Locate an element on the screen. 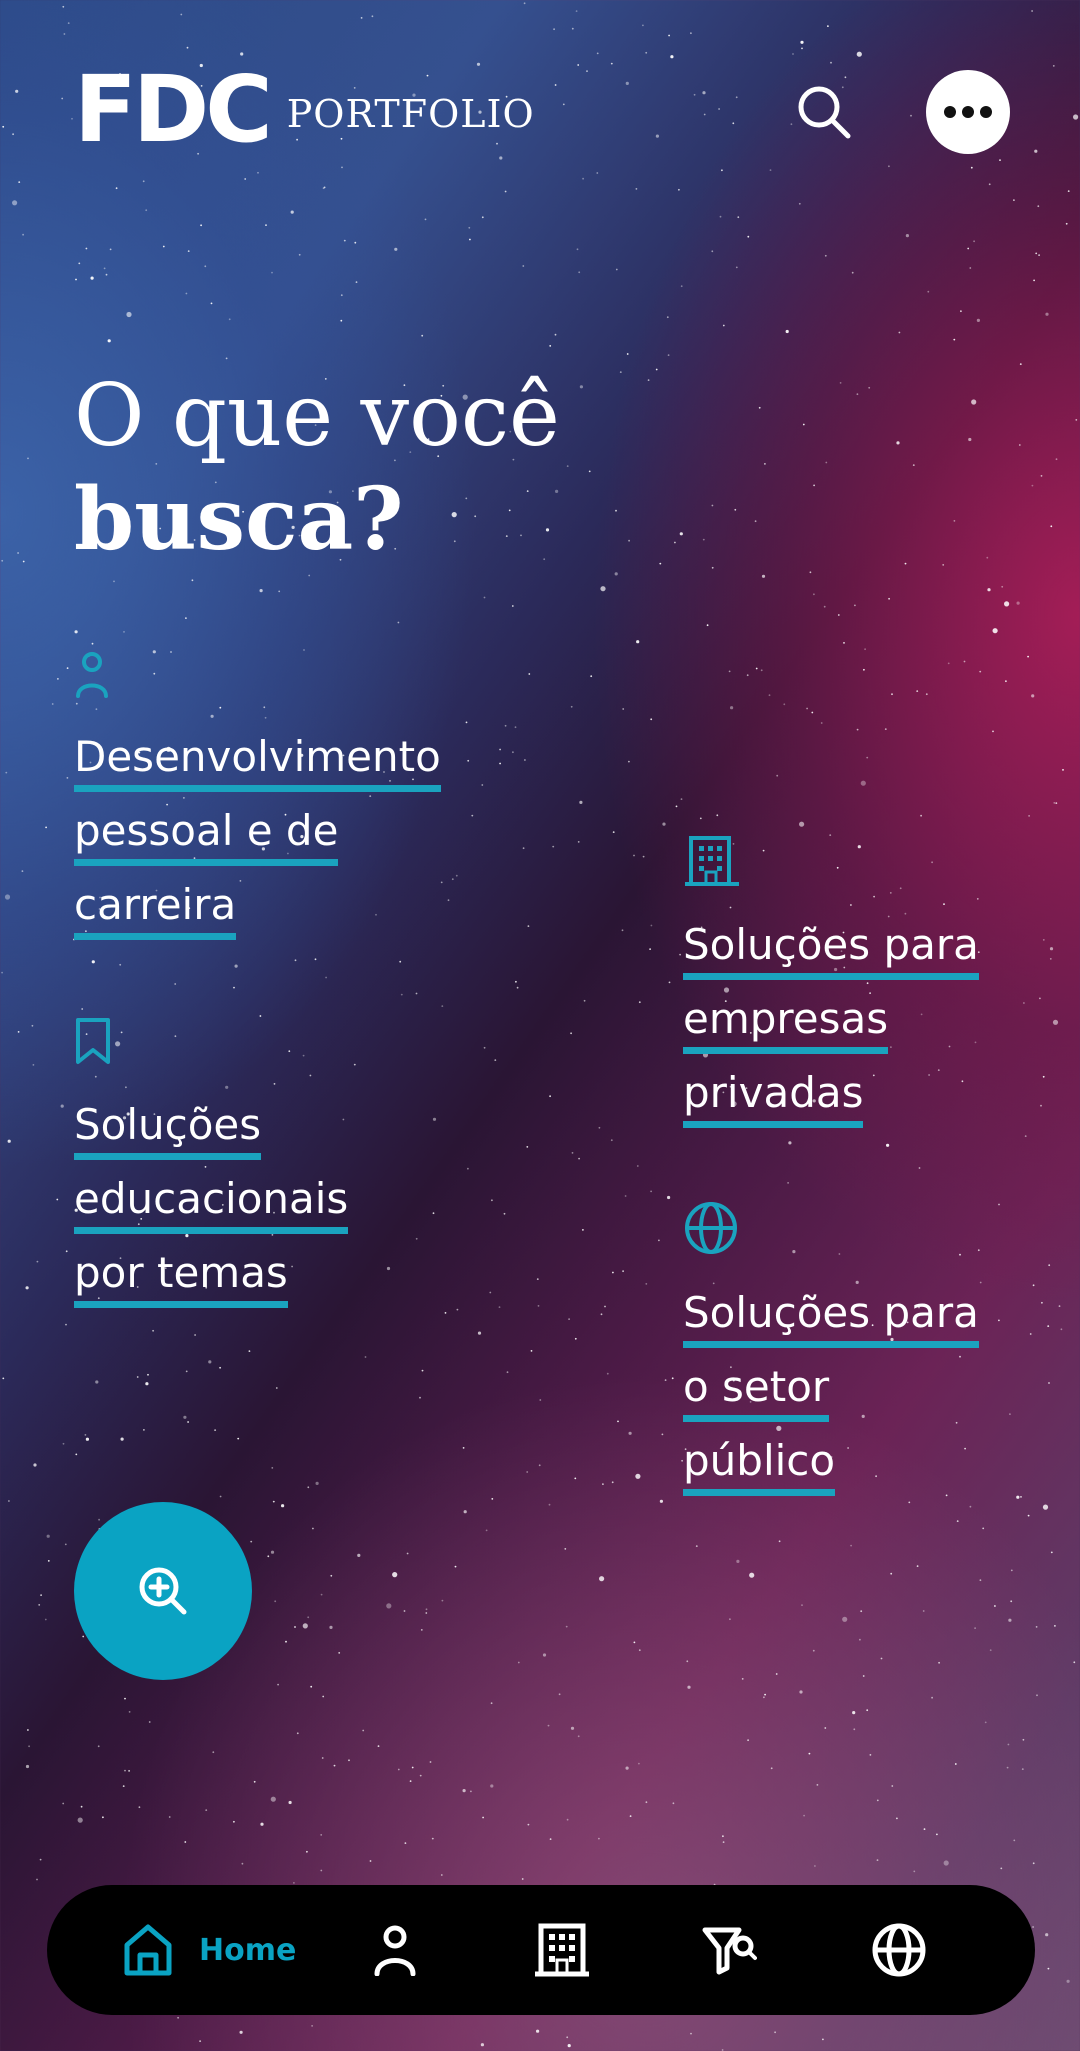 This screenshot has width=1080, height=2051. category-personal-development-link: Desenvolvimento pessoal e de carreira is located at coordinates (289, 831).